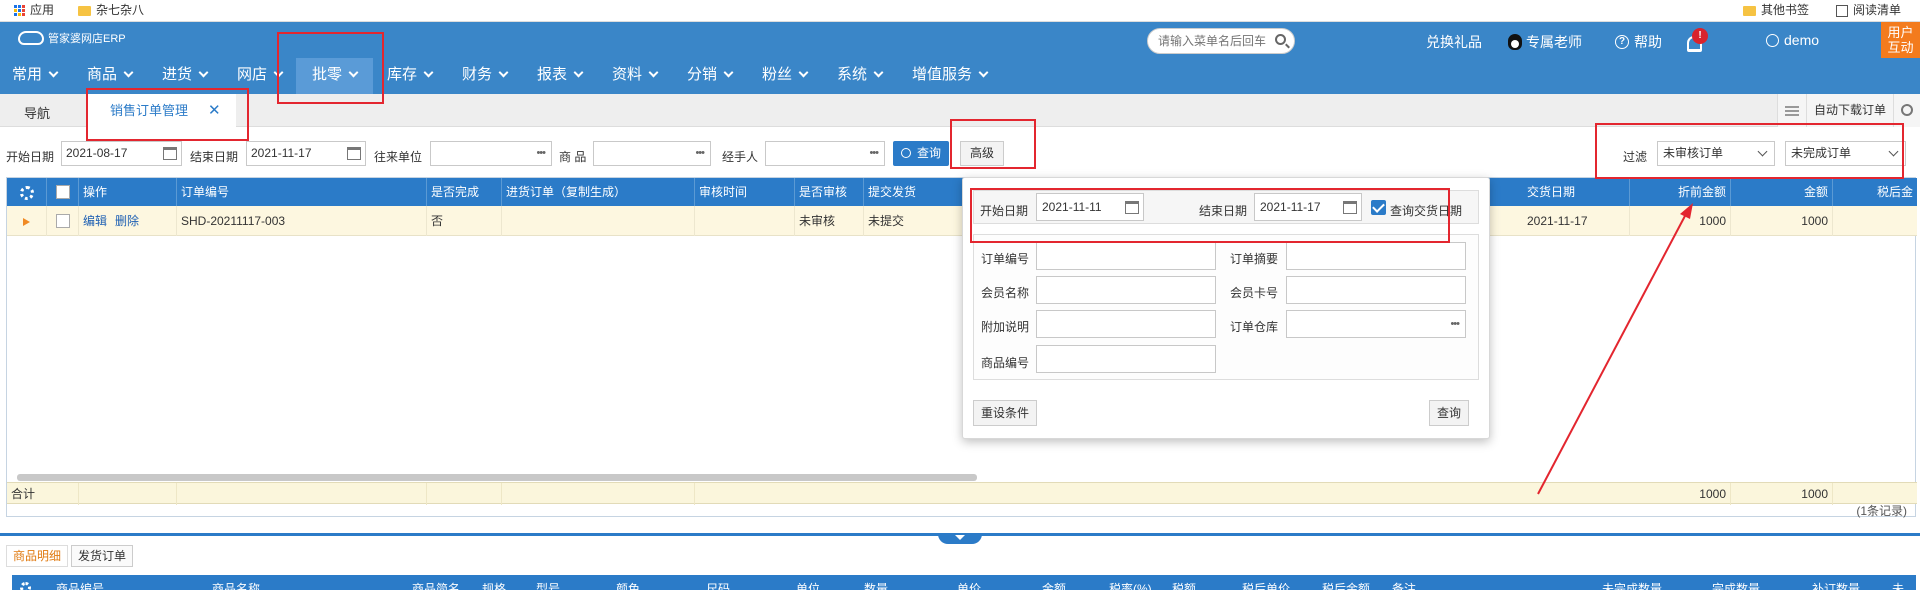 Image resolution: width=1920 pixels, height=590 pixels. What do you see at coordinates (1612, 354) in the screenshot?
I see `arrow-line` at bounding box center [1612, 354].